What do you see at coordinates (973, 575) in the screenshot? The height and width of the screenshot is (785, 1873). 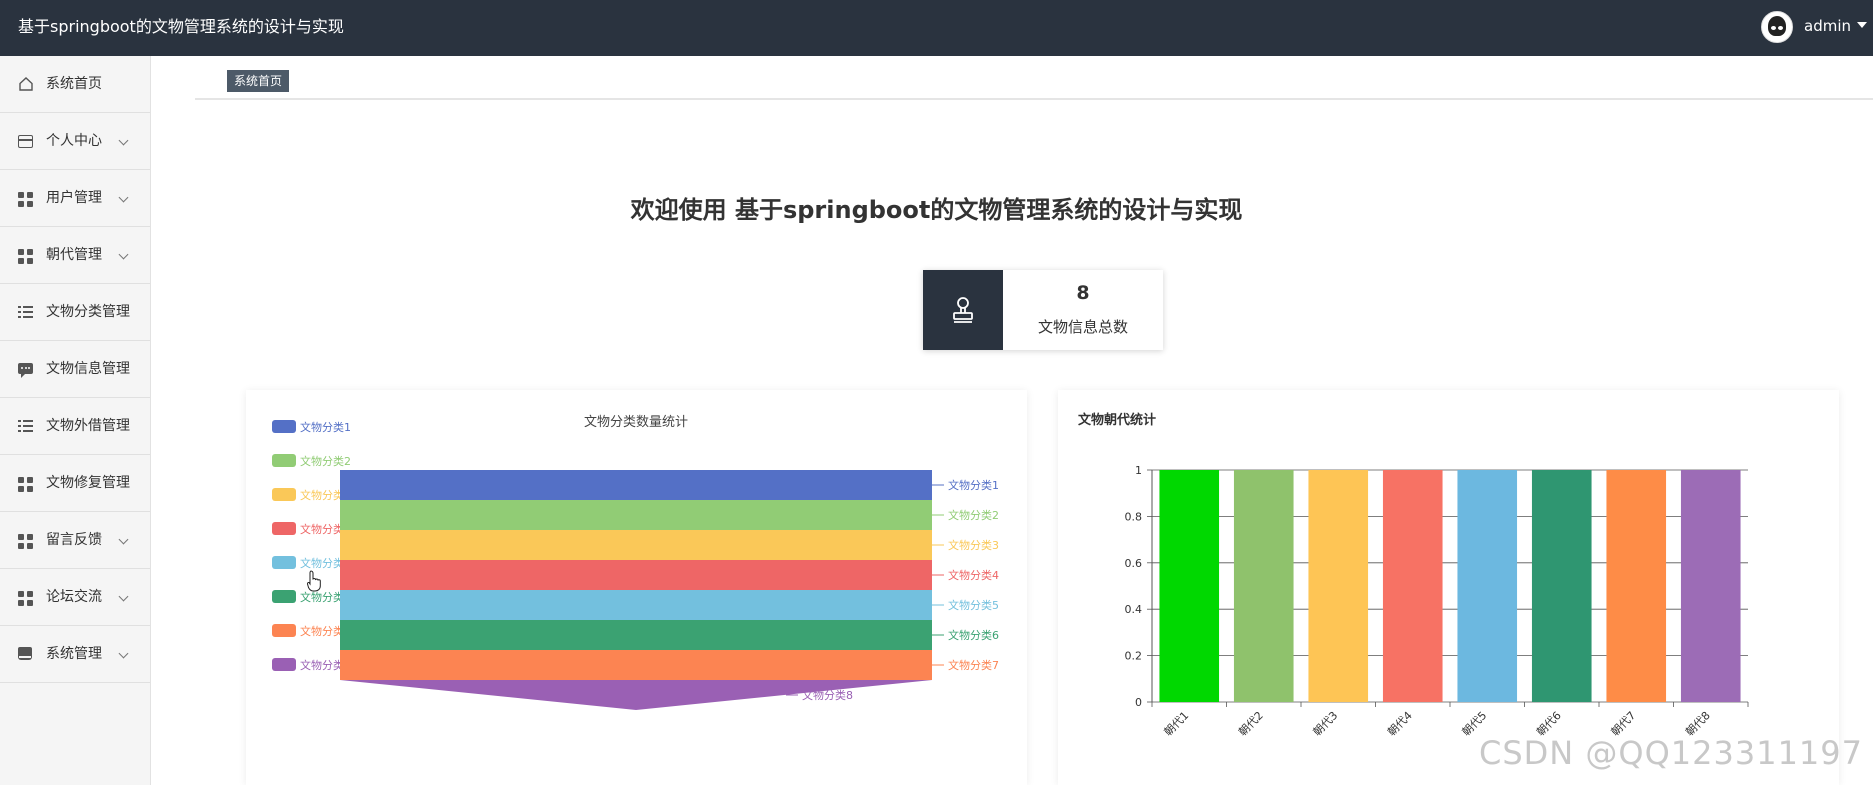 I see `funnel-label: 文物分类4` at bounding box center [973, 575].